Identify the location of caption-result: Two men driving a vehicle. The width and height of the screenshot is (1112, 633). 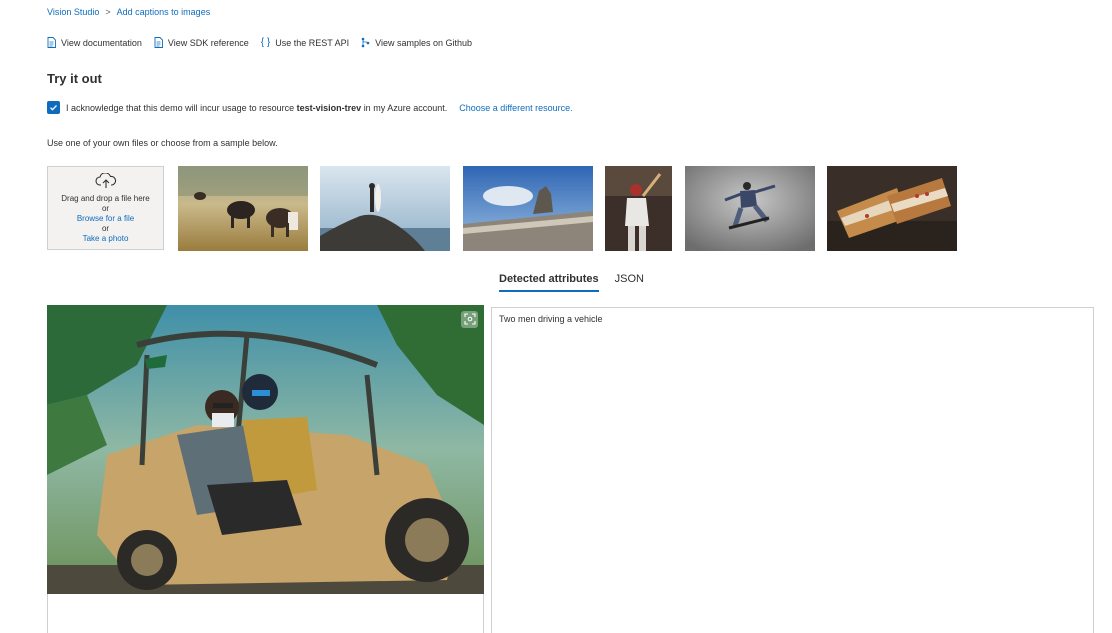
(551, 319).